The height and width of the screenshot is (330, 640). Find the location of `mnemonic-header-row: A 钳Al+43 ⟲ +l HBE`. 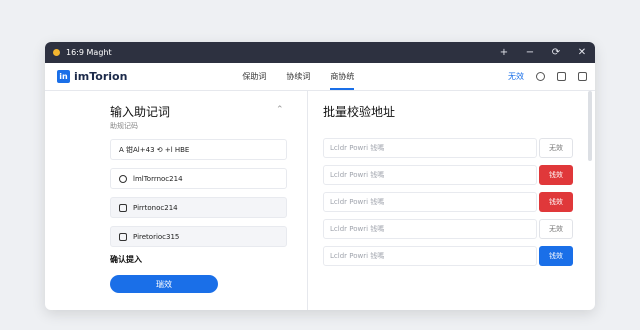

mnemonic-header-row: A 钳Al+43 ⟲ +l HBE is located at coordinates (198, 149).